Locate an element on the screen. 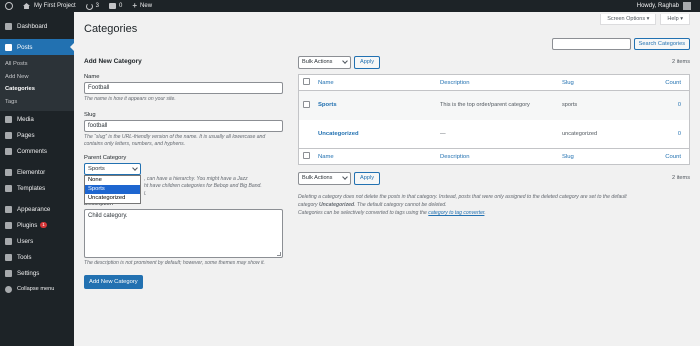  submenu-add-new: Add New is located at coordinates (37, 77).